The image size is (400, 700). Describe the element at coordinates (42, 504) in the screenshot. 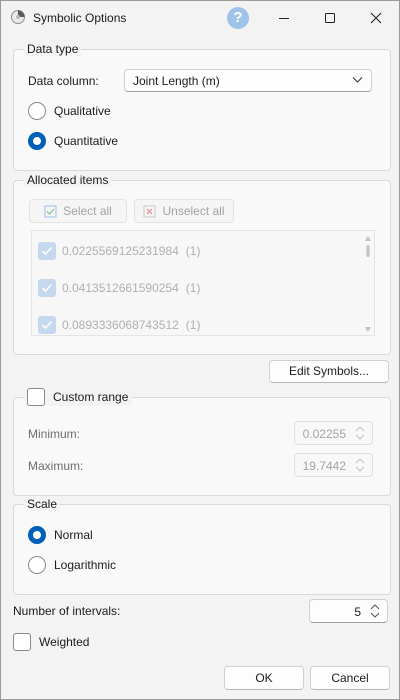

I see `scale-title: Scale` at that location.